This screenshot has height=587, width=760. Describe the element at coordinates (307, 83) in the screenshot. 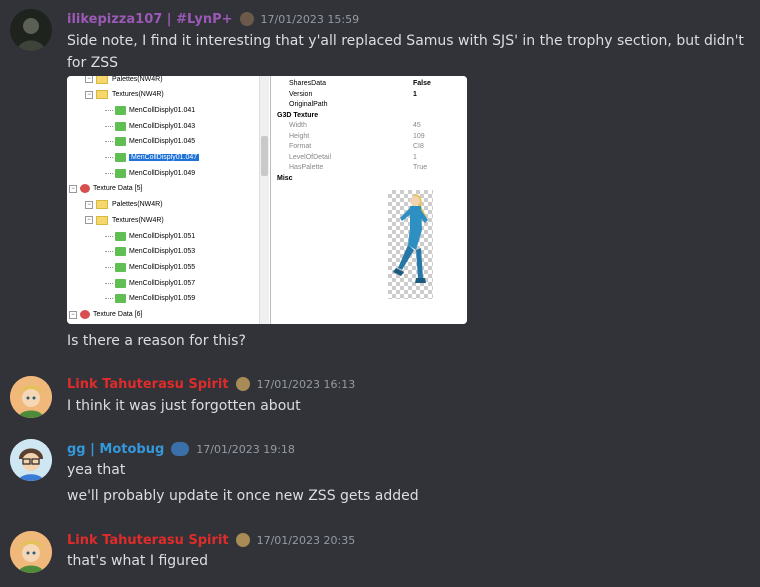

I see `property-key: SharesData` at that location.